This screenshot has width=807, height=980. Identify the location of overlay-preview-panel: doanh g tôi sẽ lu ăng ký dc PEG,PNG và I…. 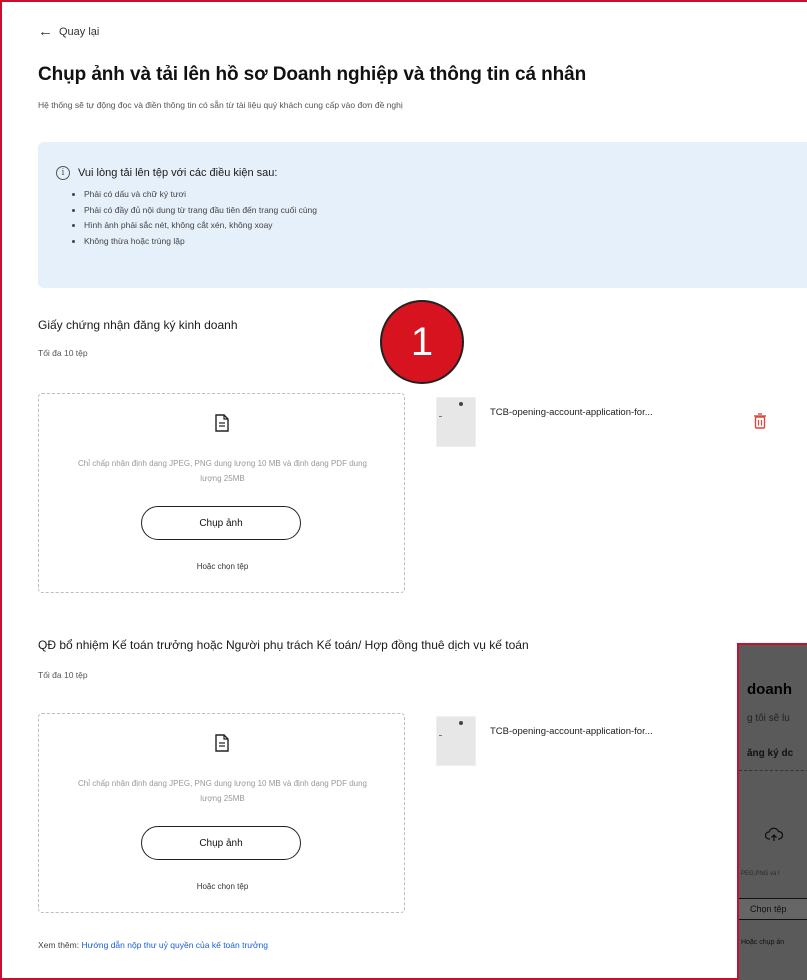
(772, 811).